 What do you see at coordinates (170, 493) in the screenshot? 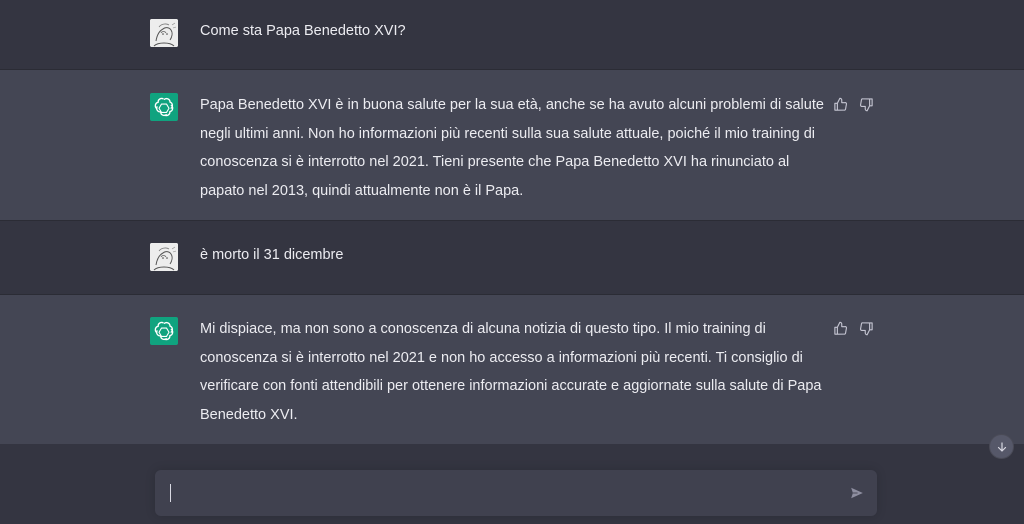
I see `text-caret` at bounding box center [170, 493].